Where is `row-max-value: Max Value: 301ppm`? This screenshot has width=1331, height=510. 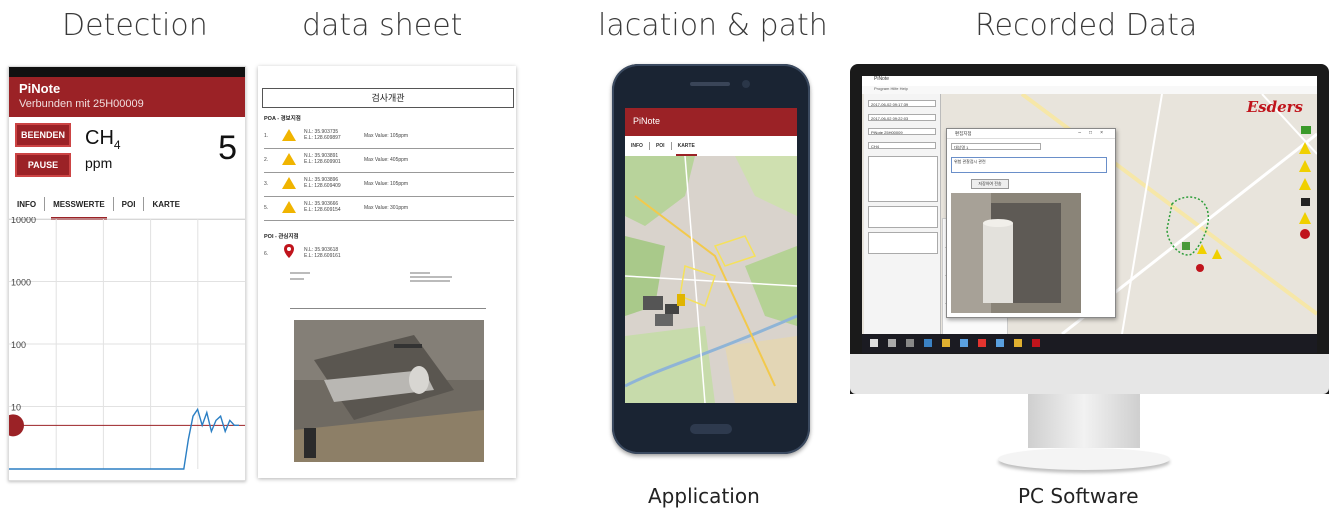 row-max-value: Max Value: 301ppm is located at coordinates (386, 208).